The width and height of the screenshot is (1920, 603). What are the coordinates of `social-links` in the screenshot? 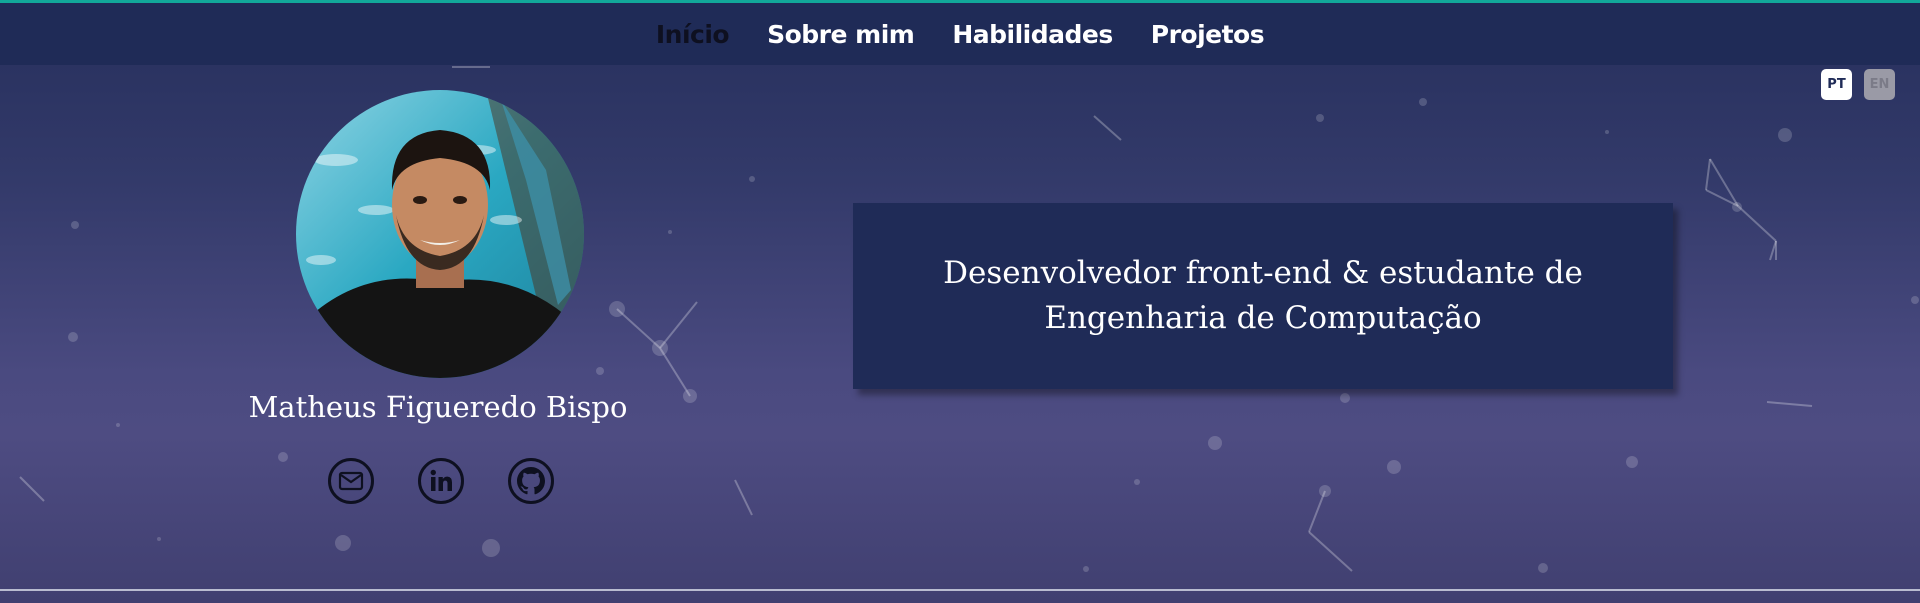 It's located at (441, 481).